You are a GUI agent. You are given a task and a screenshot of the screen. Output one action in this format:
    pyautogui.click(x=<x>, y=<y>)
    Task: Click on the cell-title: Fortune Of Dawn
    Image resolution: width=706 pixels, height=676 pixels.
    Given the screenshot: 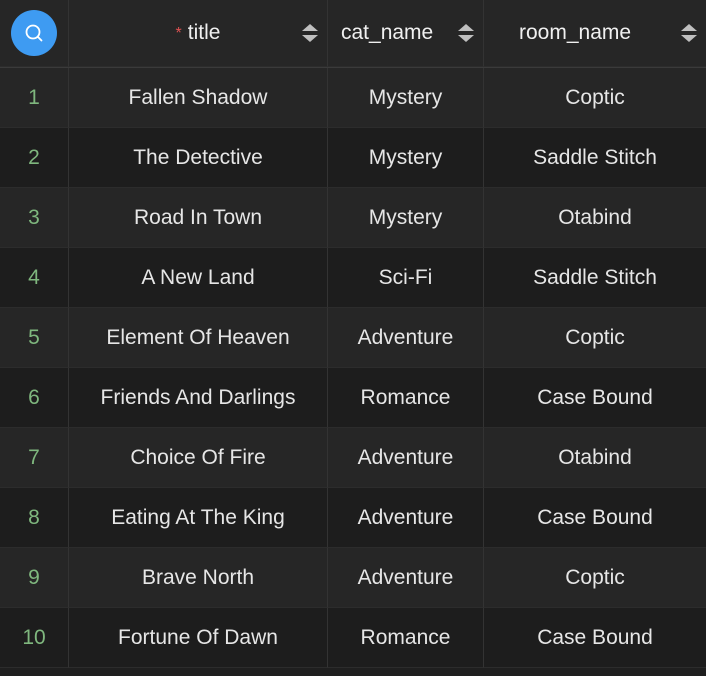 What is the action you would take?
    pyautogui.click(x=198, y=638)
    